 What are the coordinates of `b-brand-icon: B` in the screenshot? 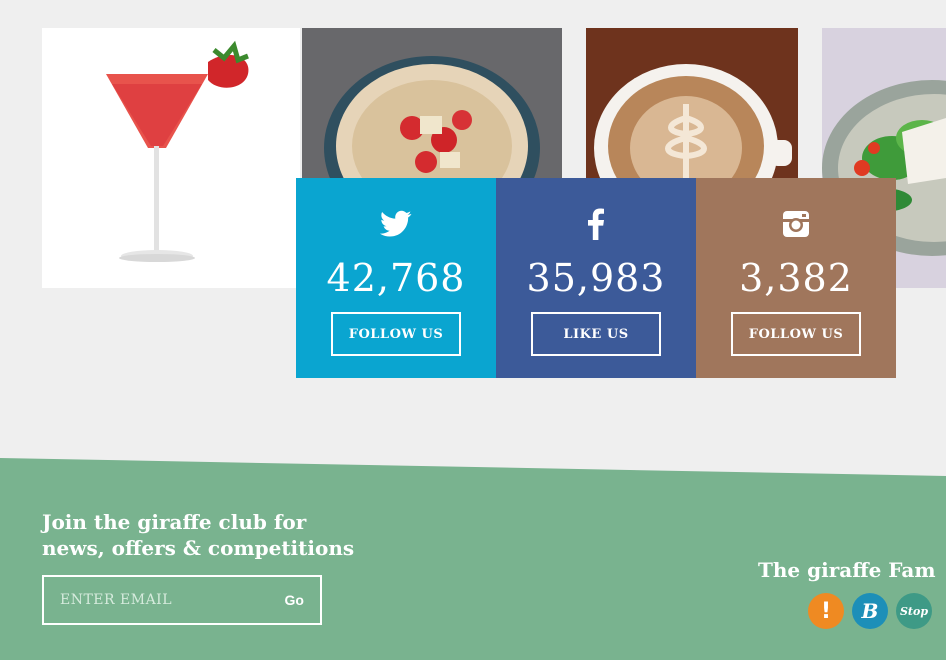 It's located at (870, 611).